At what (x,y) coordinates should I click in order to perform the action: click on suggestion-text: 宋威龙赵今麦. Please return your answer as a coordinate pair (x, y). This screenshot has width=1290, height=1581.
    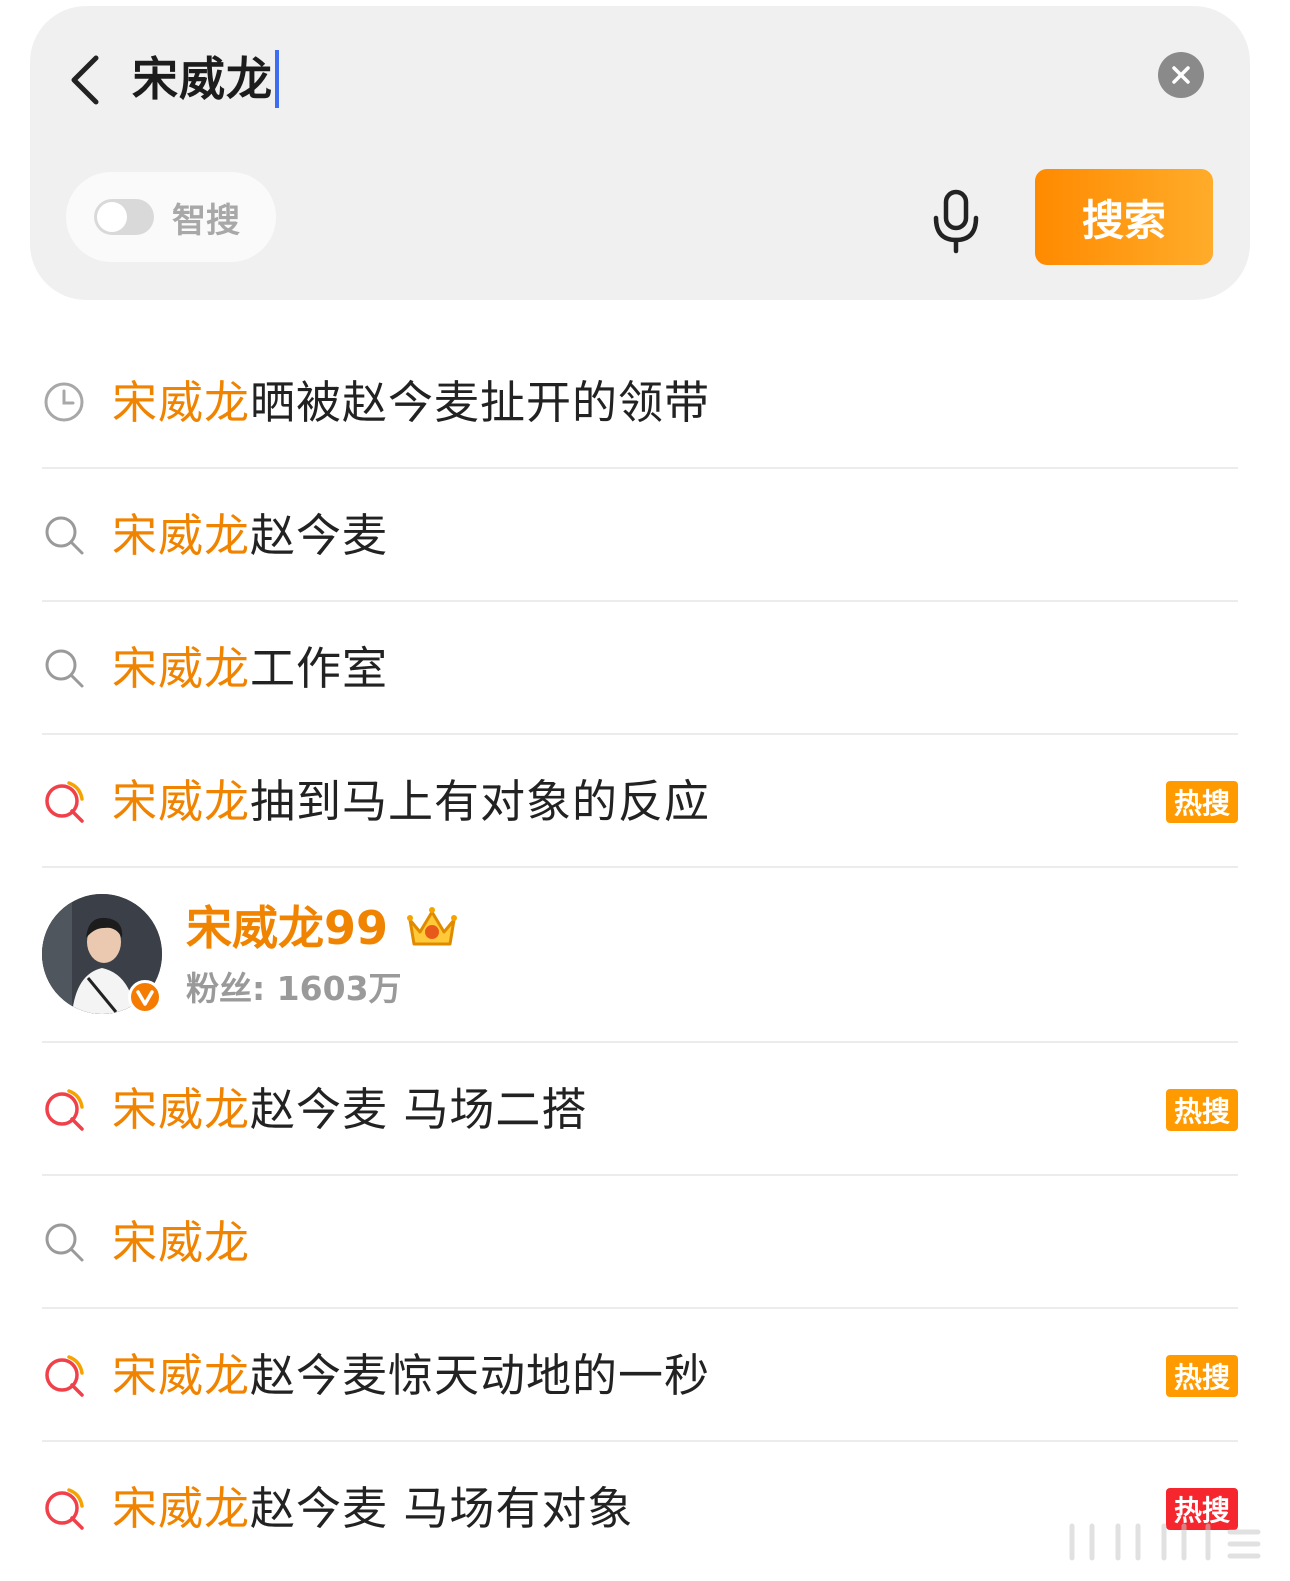
    Looking at the image, I should click on (250, 535).